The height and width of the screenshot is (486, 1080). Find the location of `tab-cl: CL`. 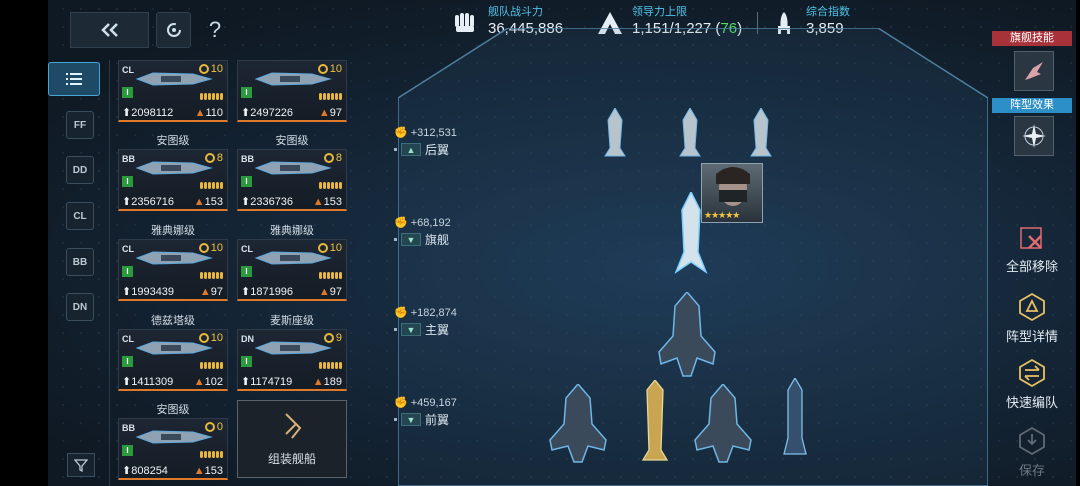

tab-cl: CL is located at coordinates (80, 216).